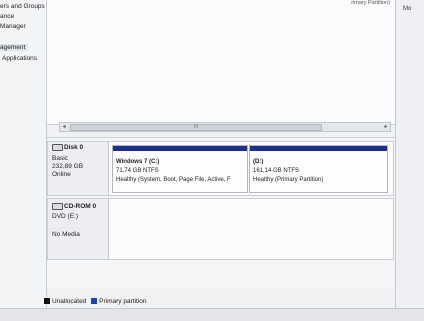 Image resolution: width=424 pixels, height=321 pixels. What do you see at coordinates (7, 16) in the screenshot?
I see `nav-item-performance: ance` at bounding box center [7, 16].